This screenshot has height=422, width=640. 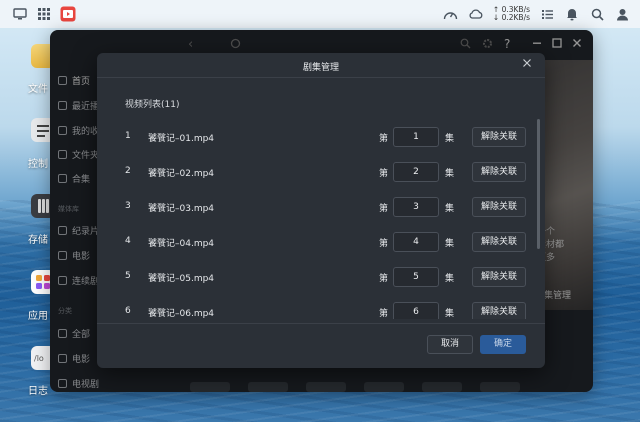 What do you see at coordinates (572, 14) in the screenshot?
I see `notification-bell-icon` at bounding box center [572, 14].